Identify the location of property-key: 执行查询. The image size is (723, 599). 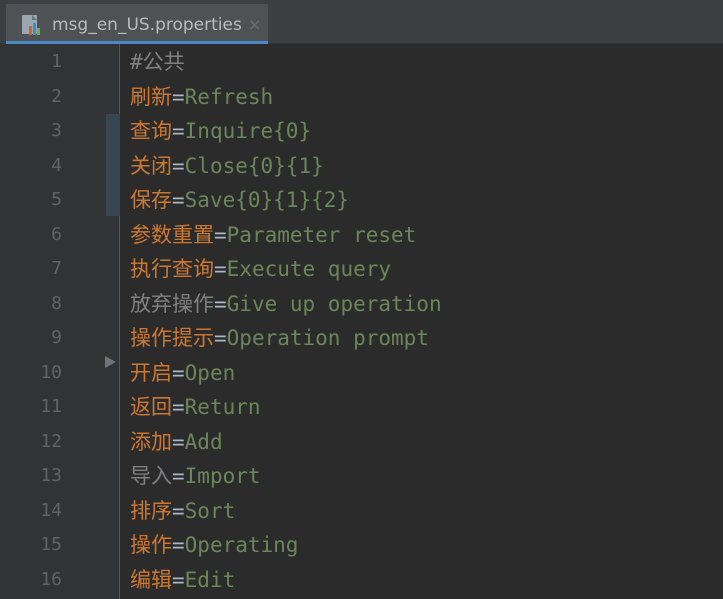
(172, 269).